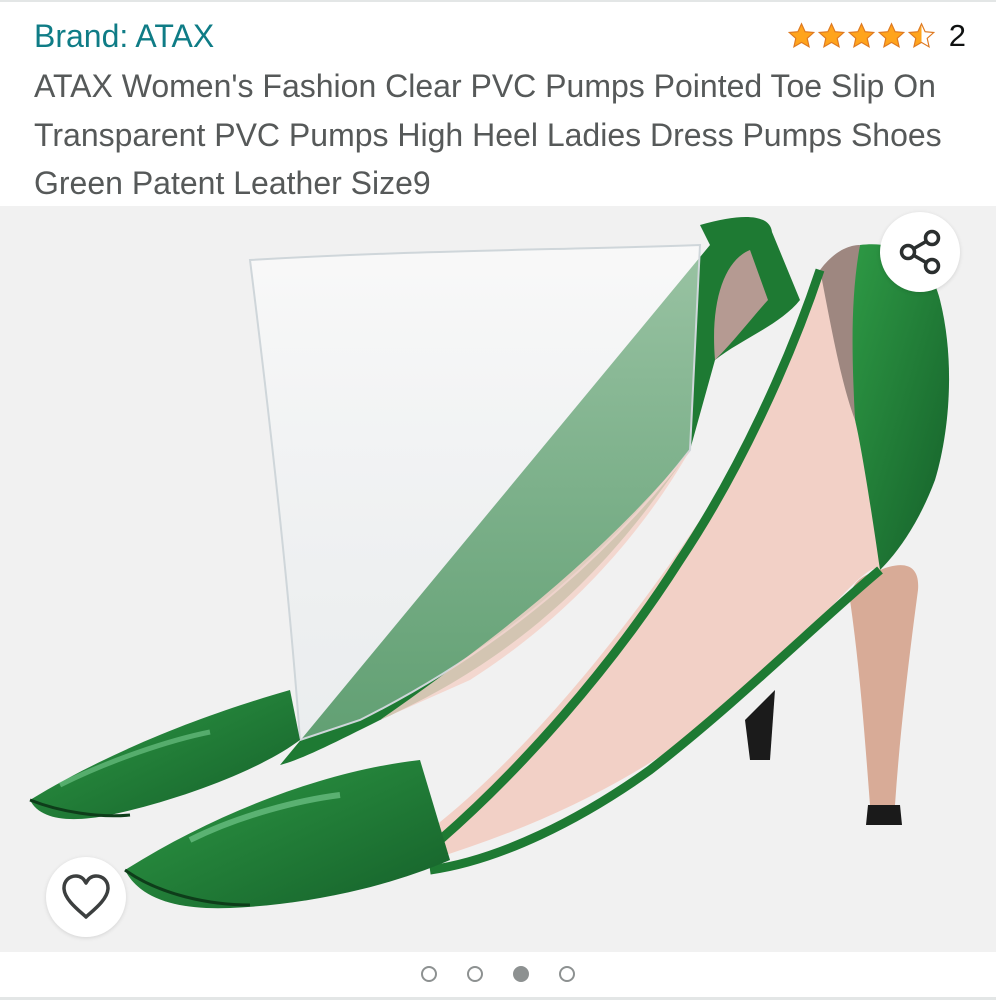 Image resolution: width=996 pixels, height=1000 pixels. I want to click on share-icon, so click(920, 252).